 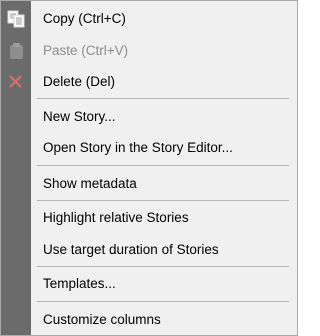 What do you see at coordinates (149, 184) in the screenshot?
I see `menu-item-show-metadata: Show metadata` at bounding box center [149, 184].